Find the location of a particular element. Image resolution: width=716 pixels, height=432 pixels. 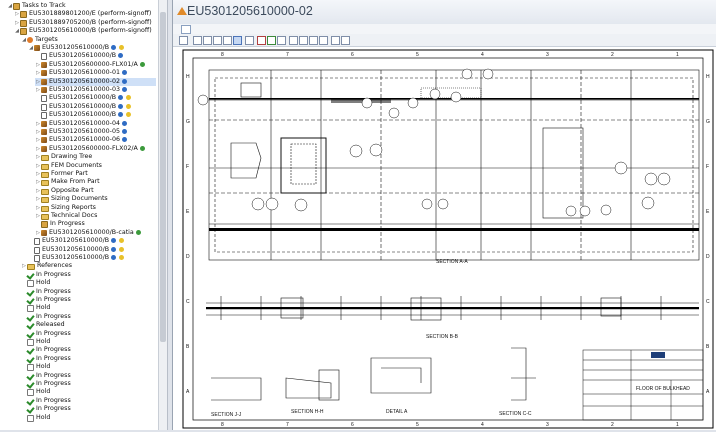

tree-item: ▷ EU5301205610000/B-catia is located at coordinates (95, 233).